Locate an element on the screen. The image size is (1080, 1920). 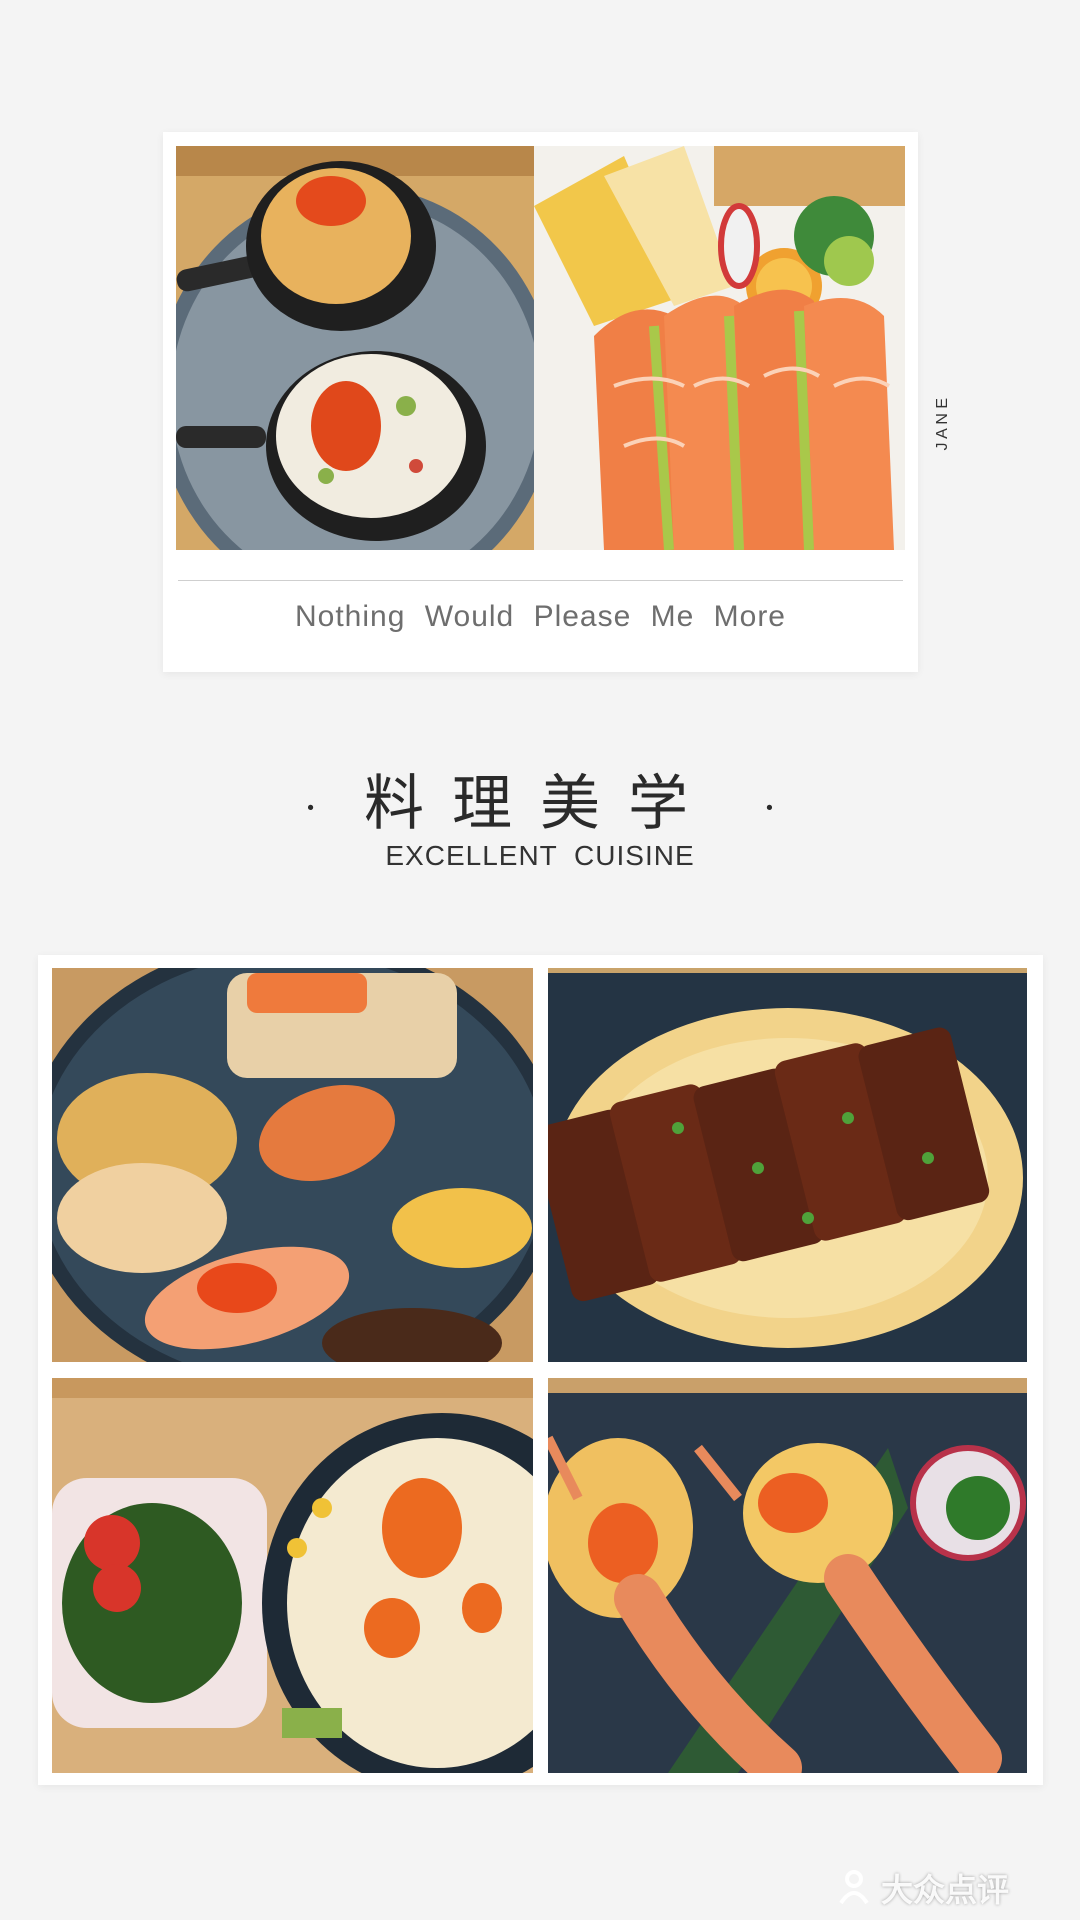
section-title-cn: 料理美学 is located at coordinates (540, 804).